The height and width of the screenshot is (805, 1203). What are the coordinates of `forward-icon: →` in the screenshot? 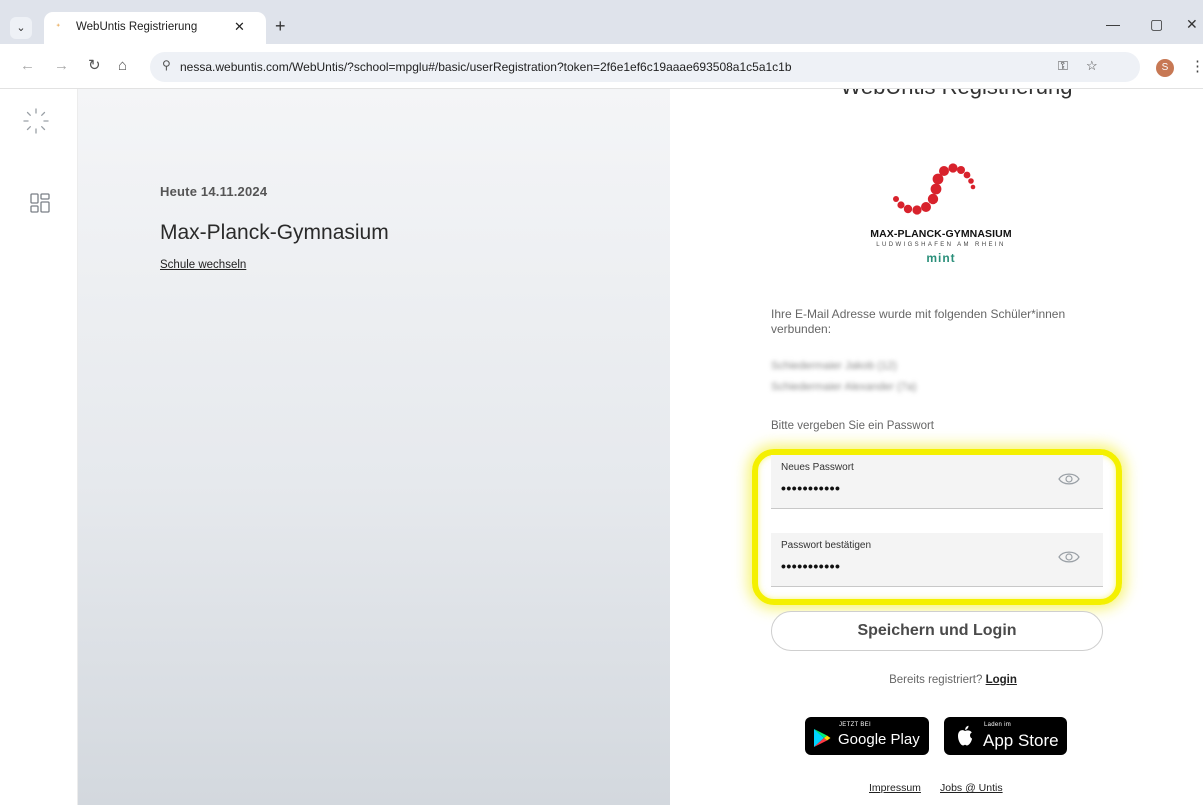 It's located at (61, 66).